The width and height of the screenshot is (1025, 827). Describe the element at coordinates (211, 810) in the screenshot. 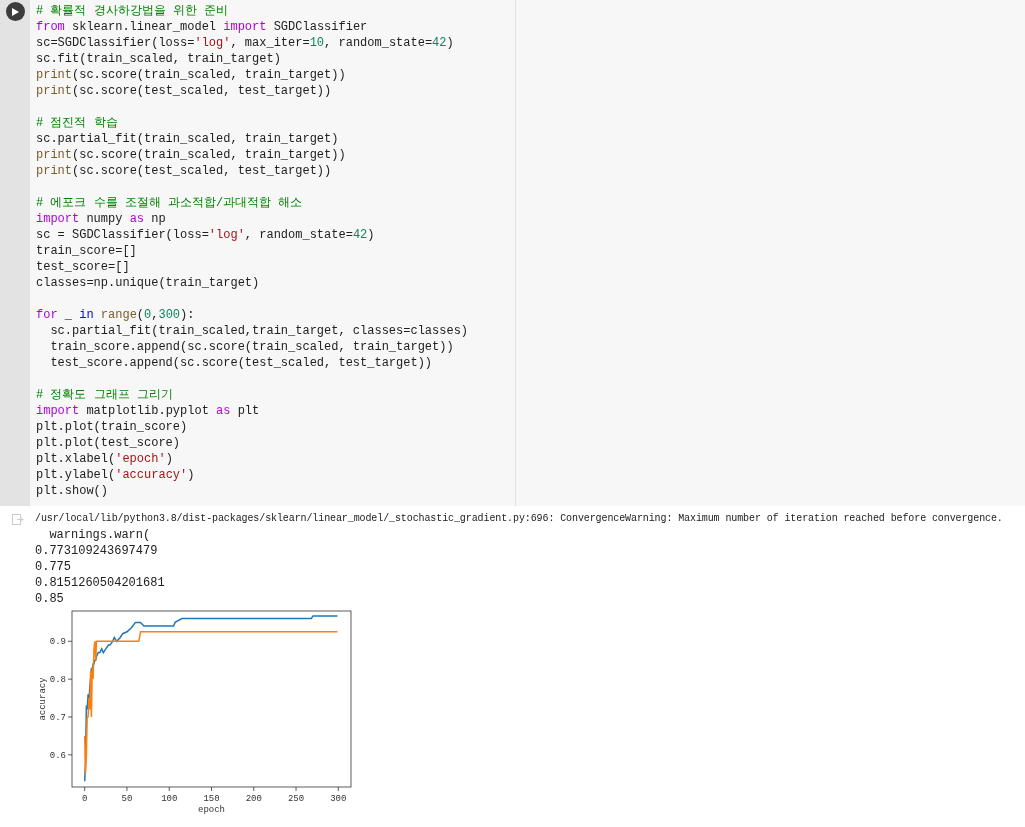

I see `x-axis-label: epoch` at that location.